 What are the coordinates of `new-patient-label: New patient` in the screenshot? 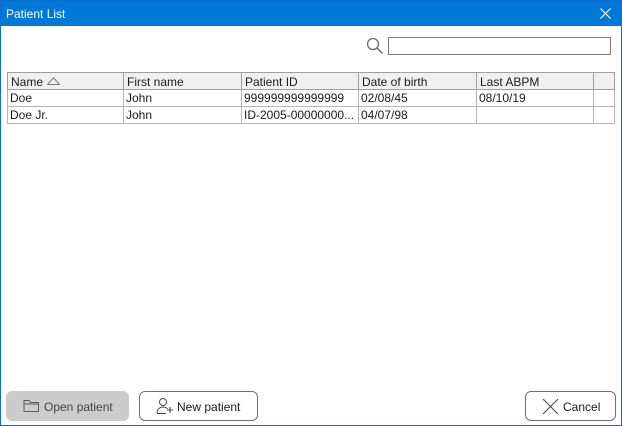 It's located at (209, 407).